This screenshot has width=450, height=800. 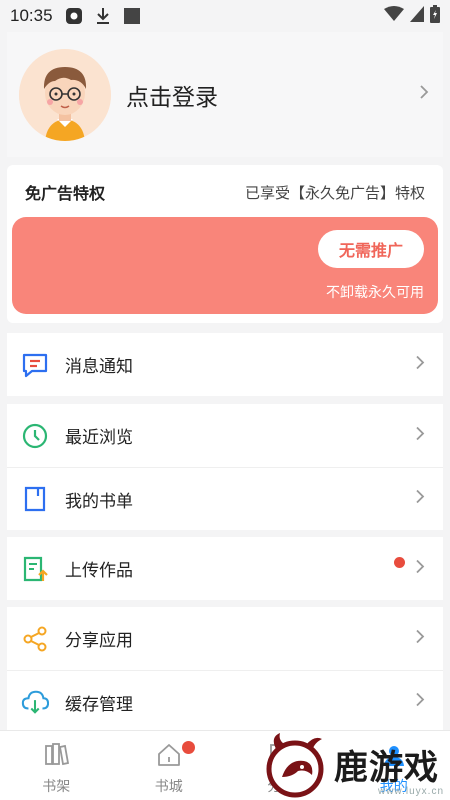 I want to click on menu-item-messages: 消息通知, so click(x=225, y=364).